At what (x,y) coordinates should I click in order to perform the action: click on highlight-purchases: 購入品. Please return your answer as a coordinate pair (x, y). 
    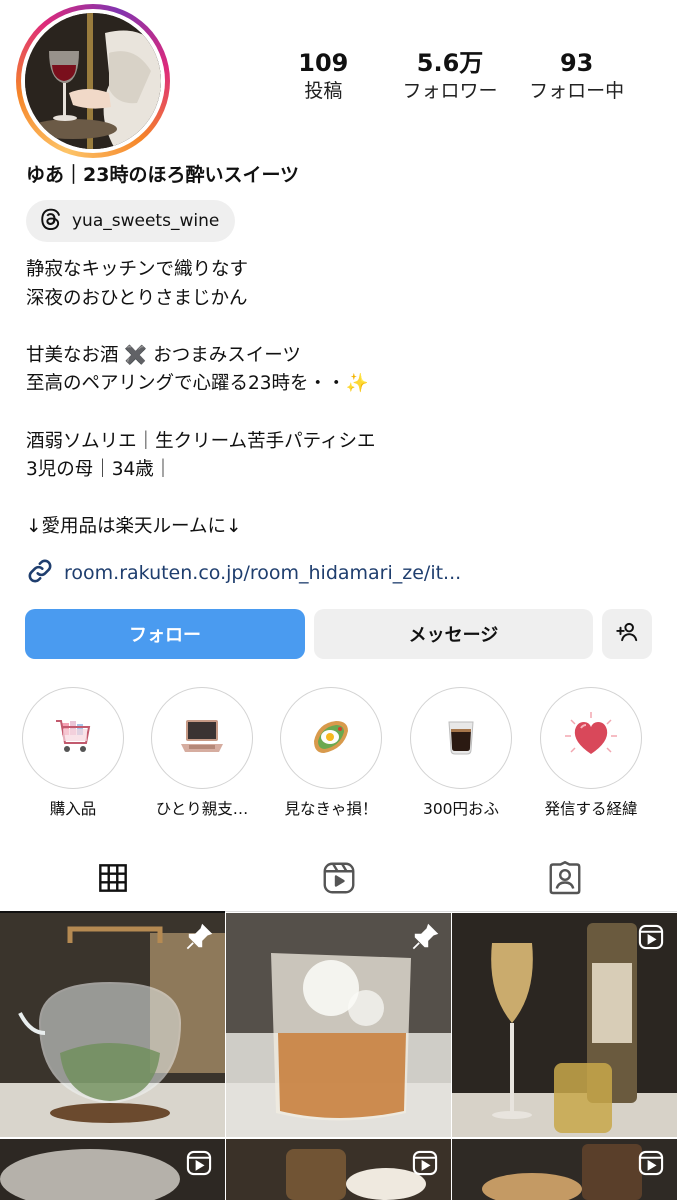
    Looking at the image, I should click on (73, 753).